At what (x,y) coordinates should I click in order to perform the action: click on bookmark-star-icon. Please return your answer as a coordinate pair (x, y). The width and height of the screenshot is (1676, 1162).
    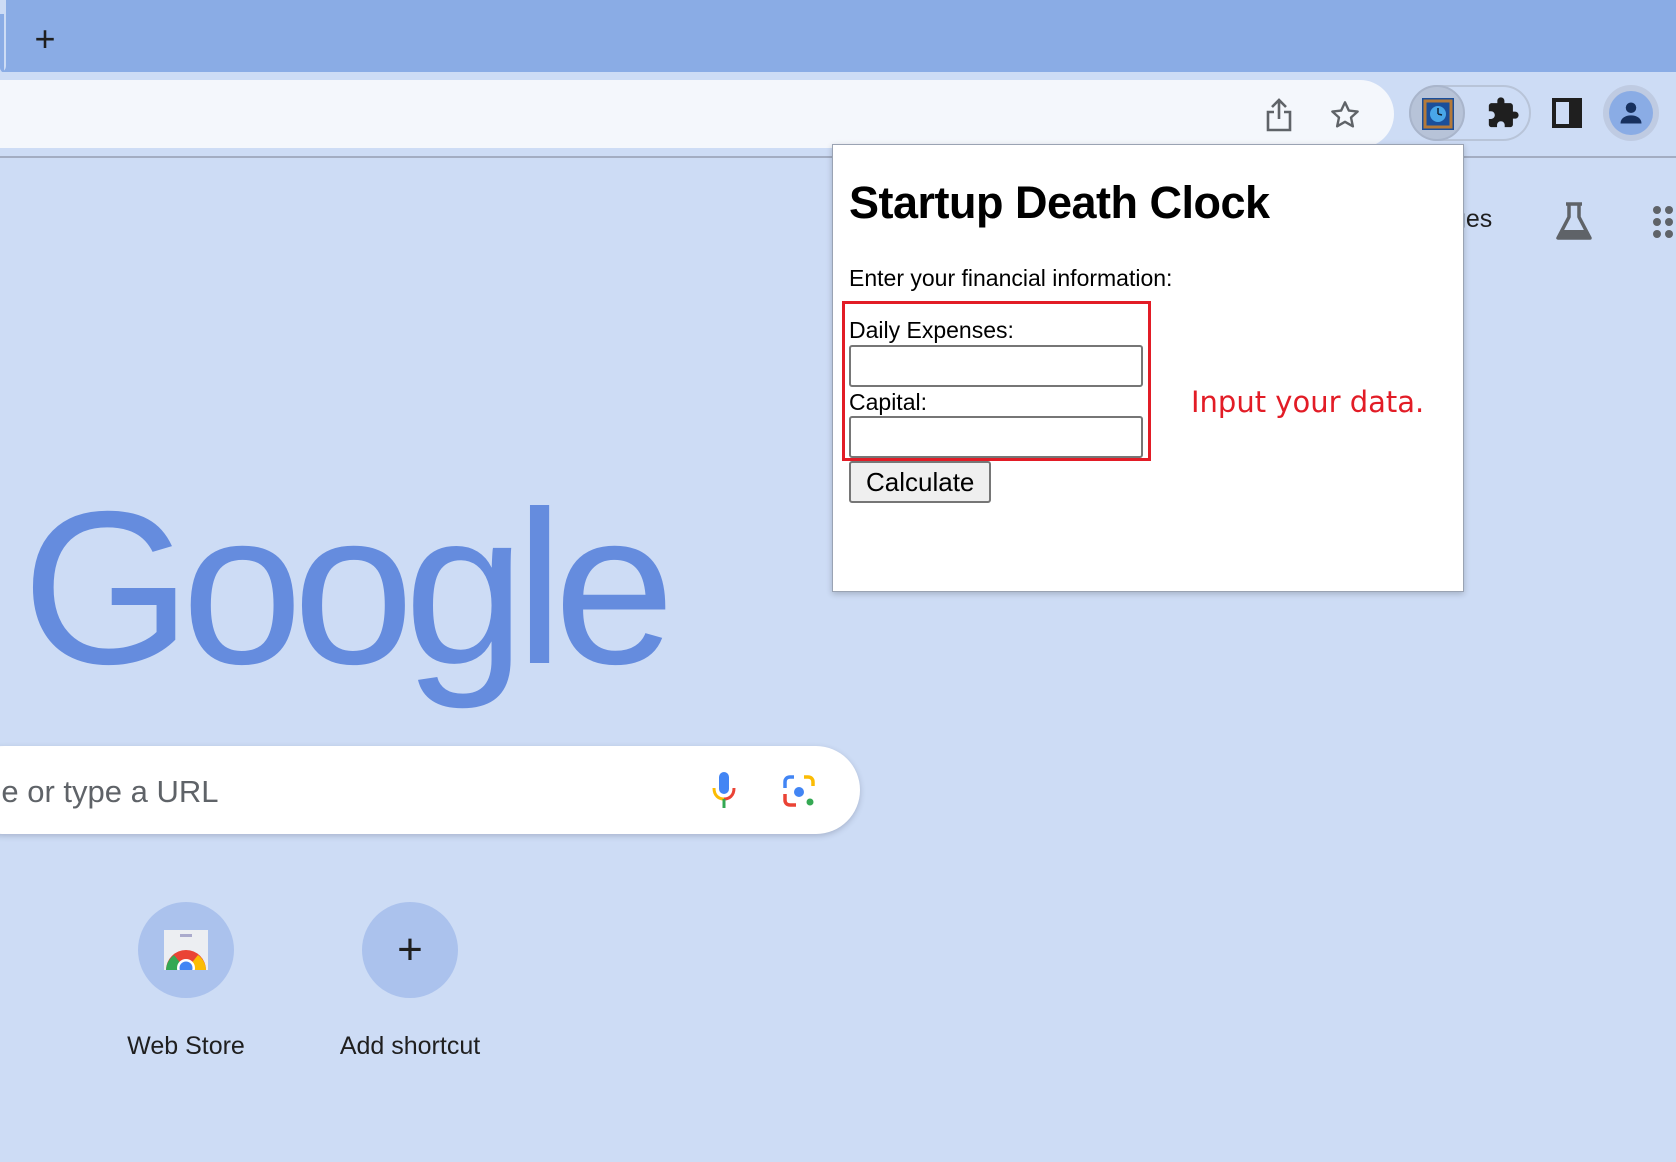
    Looking at the image, I should click on (1345, 115).